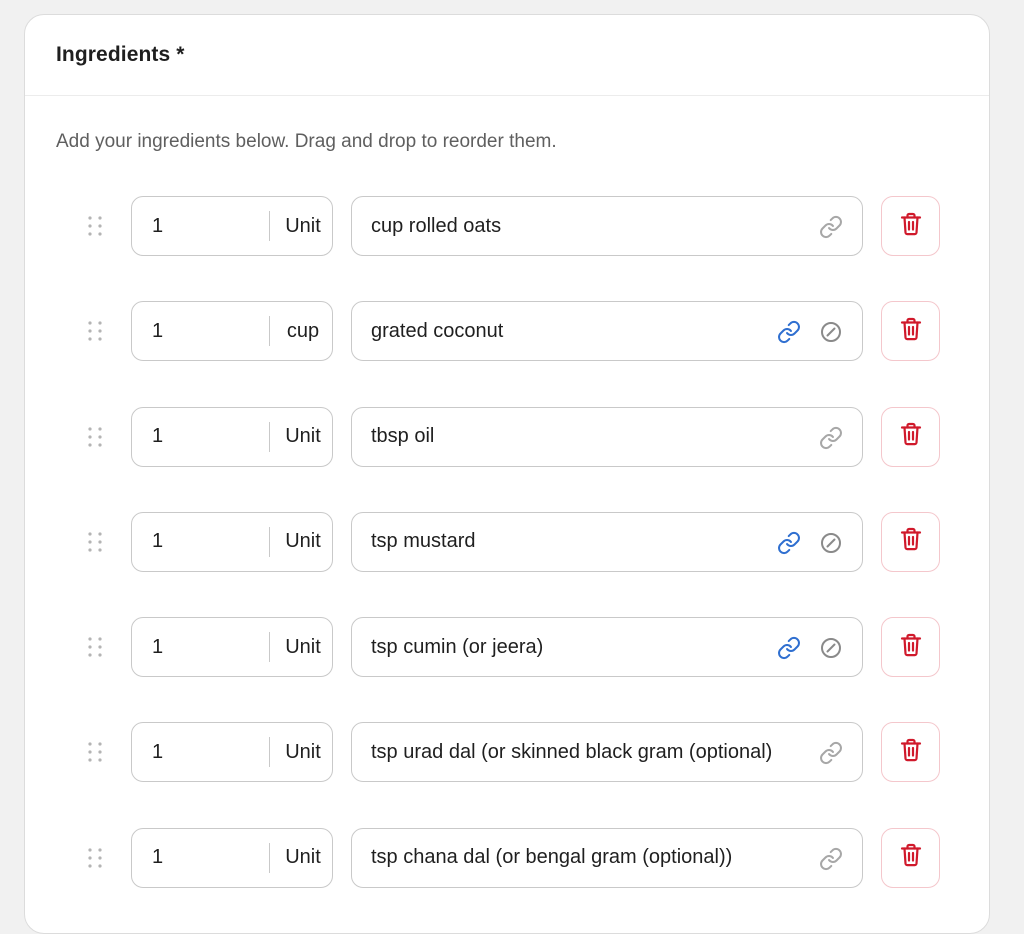 The image size is (1024, 934). Describe the element at coordinates (301, 331) in the screenshot. I see `unit-select: cup` at that location.